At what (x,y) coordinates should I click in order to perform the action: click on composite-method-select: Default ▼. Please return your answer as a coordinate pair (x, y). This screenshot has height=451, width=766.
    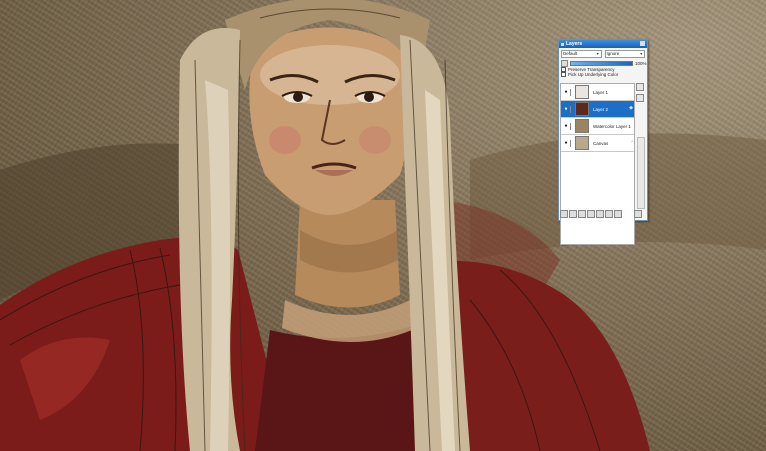
    Looking at the image, I should click on (581, 53).